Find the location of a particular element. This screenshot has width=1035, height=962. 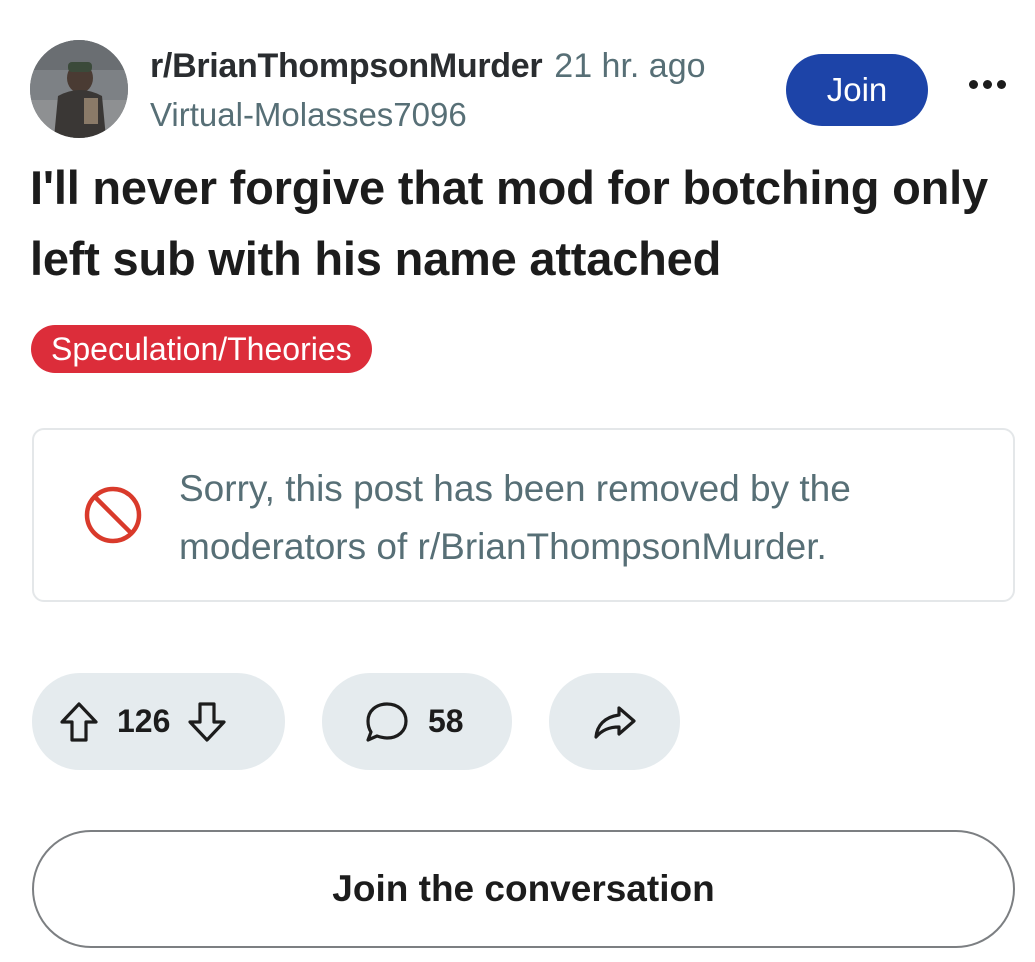

post-author: Virtual-Molasses7096 is located at coordinates (440, 115).